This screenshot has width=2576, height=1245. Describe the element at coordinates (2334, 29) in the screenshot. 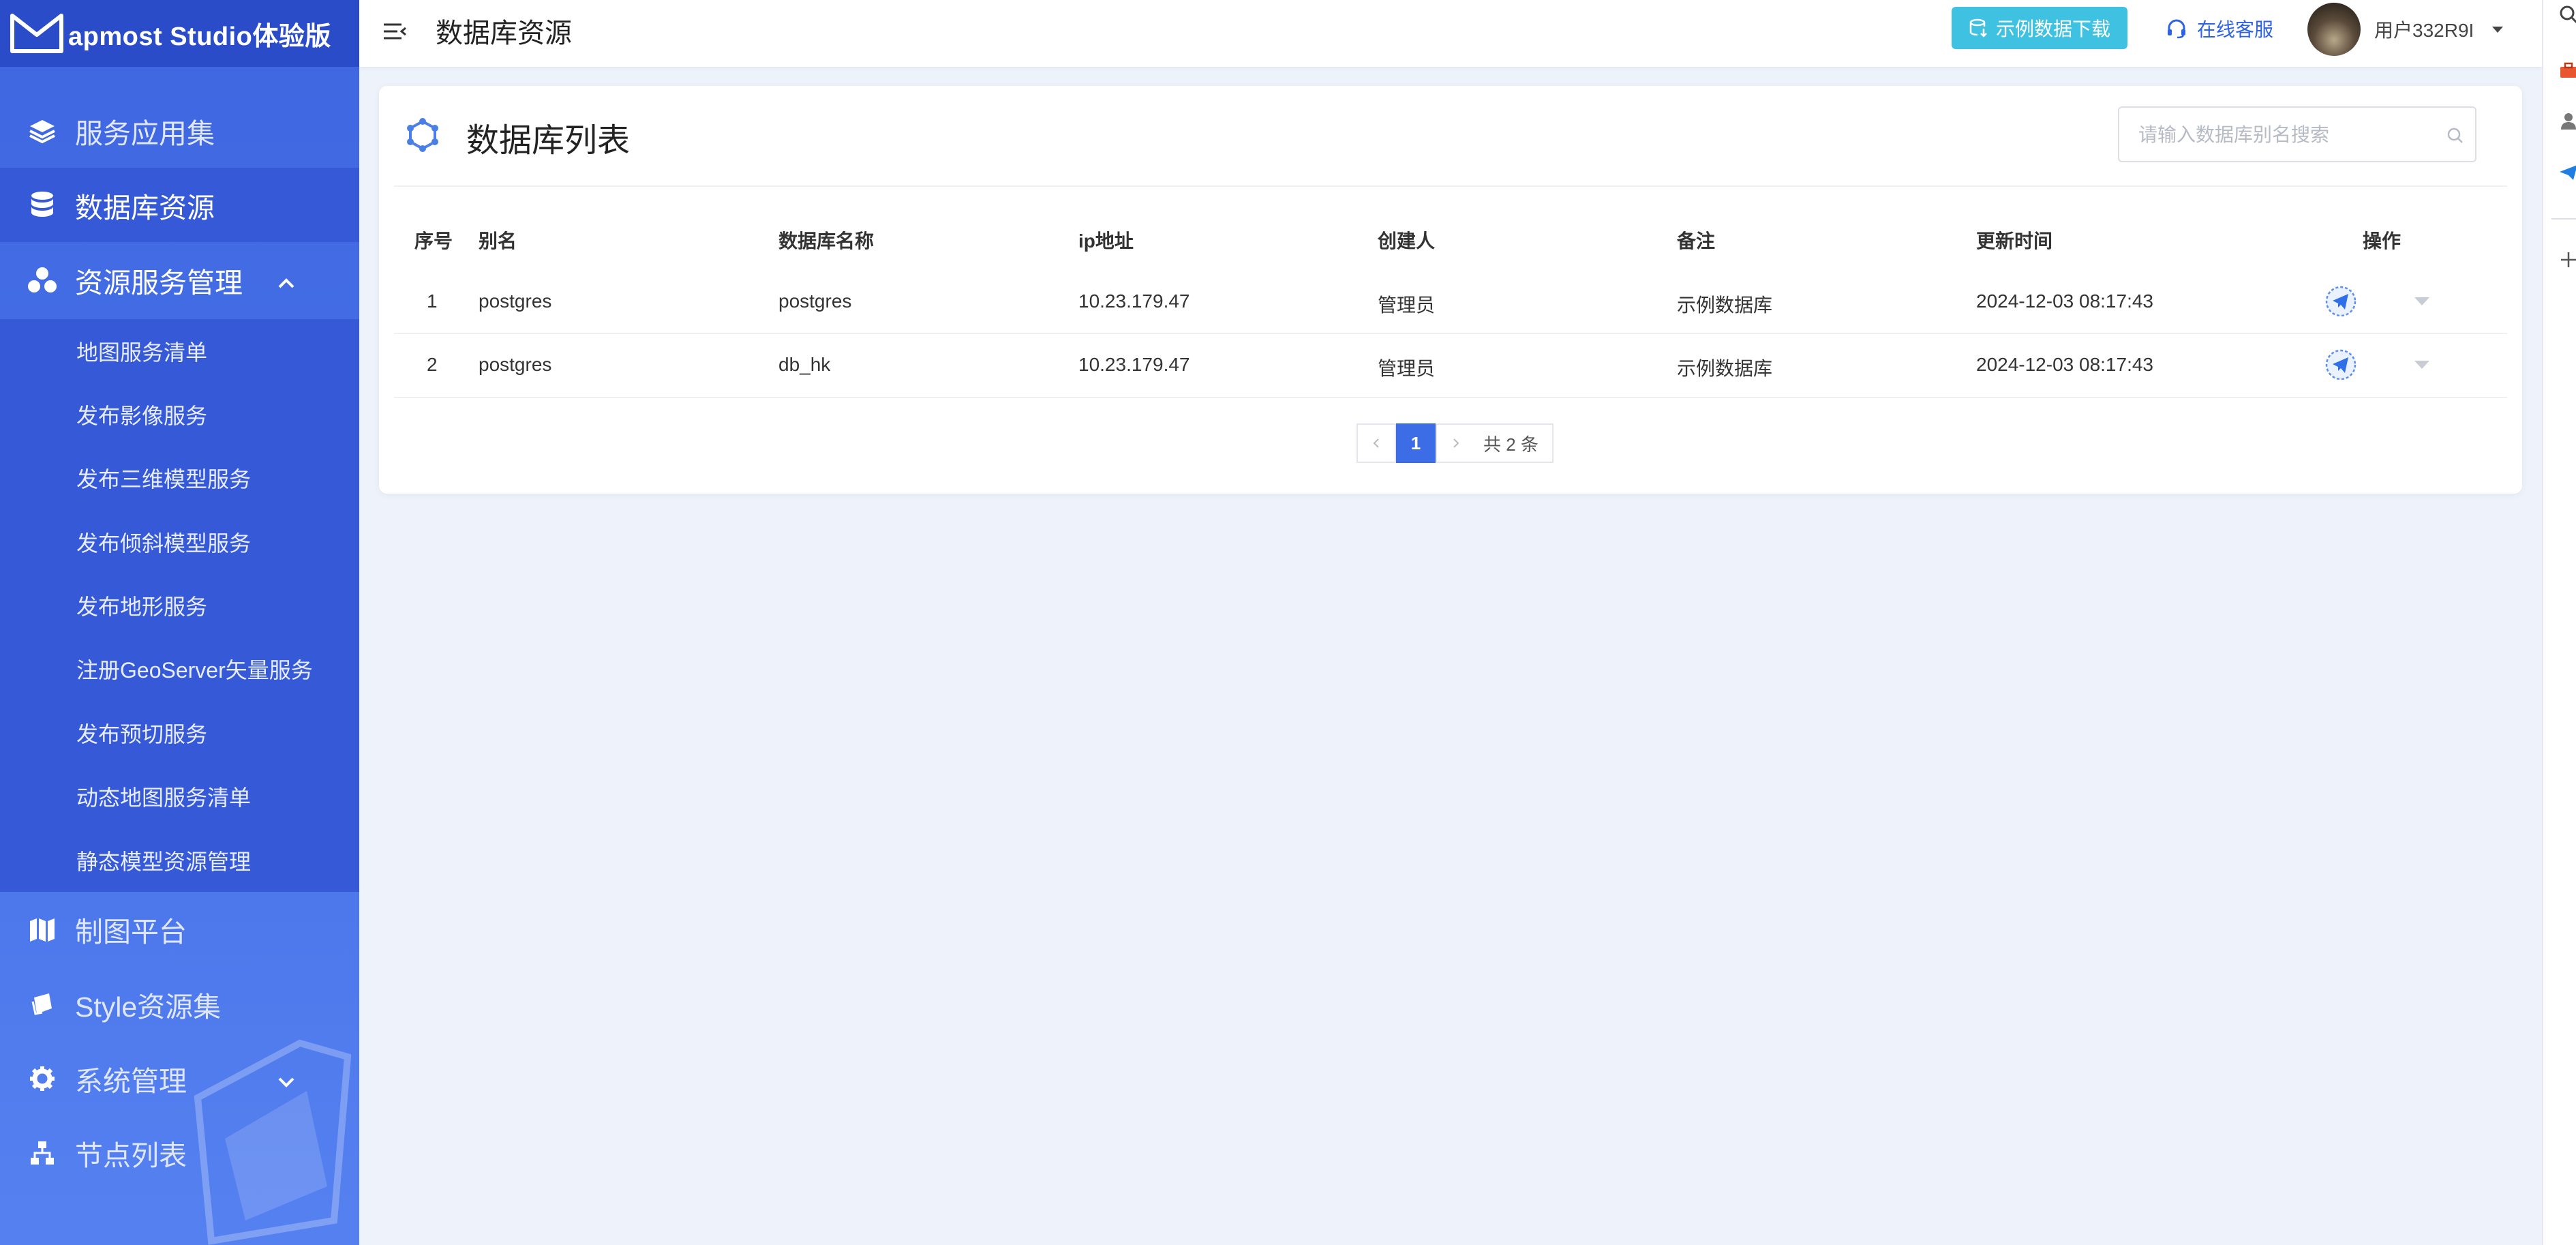

I see `avatar` at that location.